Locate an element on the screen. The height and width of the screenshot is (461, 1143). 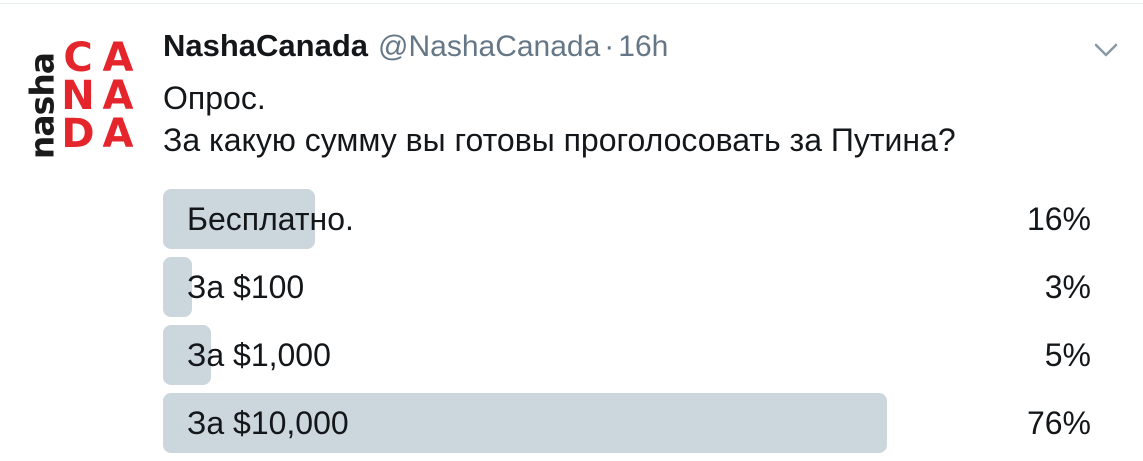
avatar-logo-side-text: nasha is located at coordinates (42, 106).